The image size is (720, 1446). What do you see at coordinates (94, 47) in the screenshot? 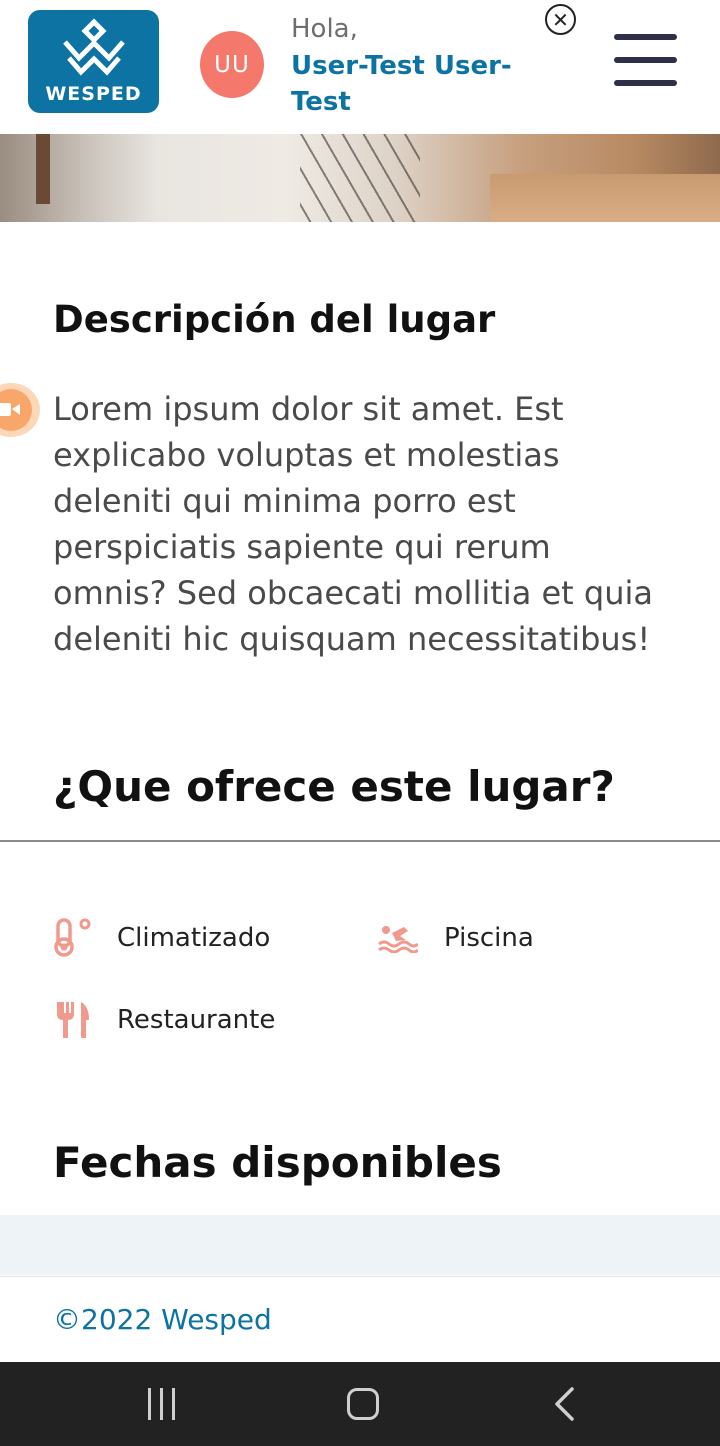
I see `wesped-logo-icon` at bounding box center [94, 47].